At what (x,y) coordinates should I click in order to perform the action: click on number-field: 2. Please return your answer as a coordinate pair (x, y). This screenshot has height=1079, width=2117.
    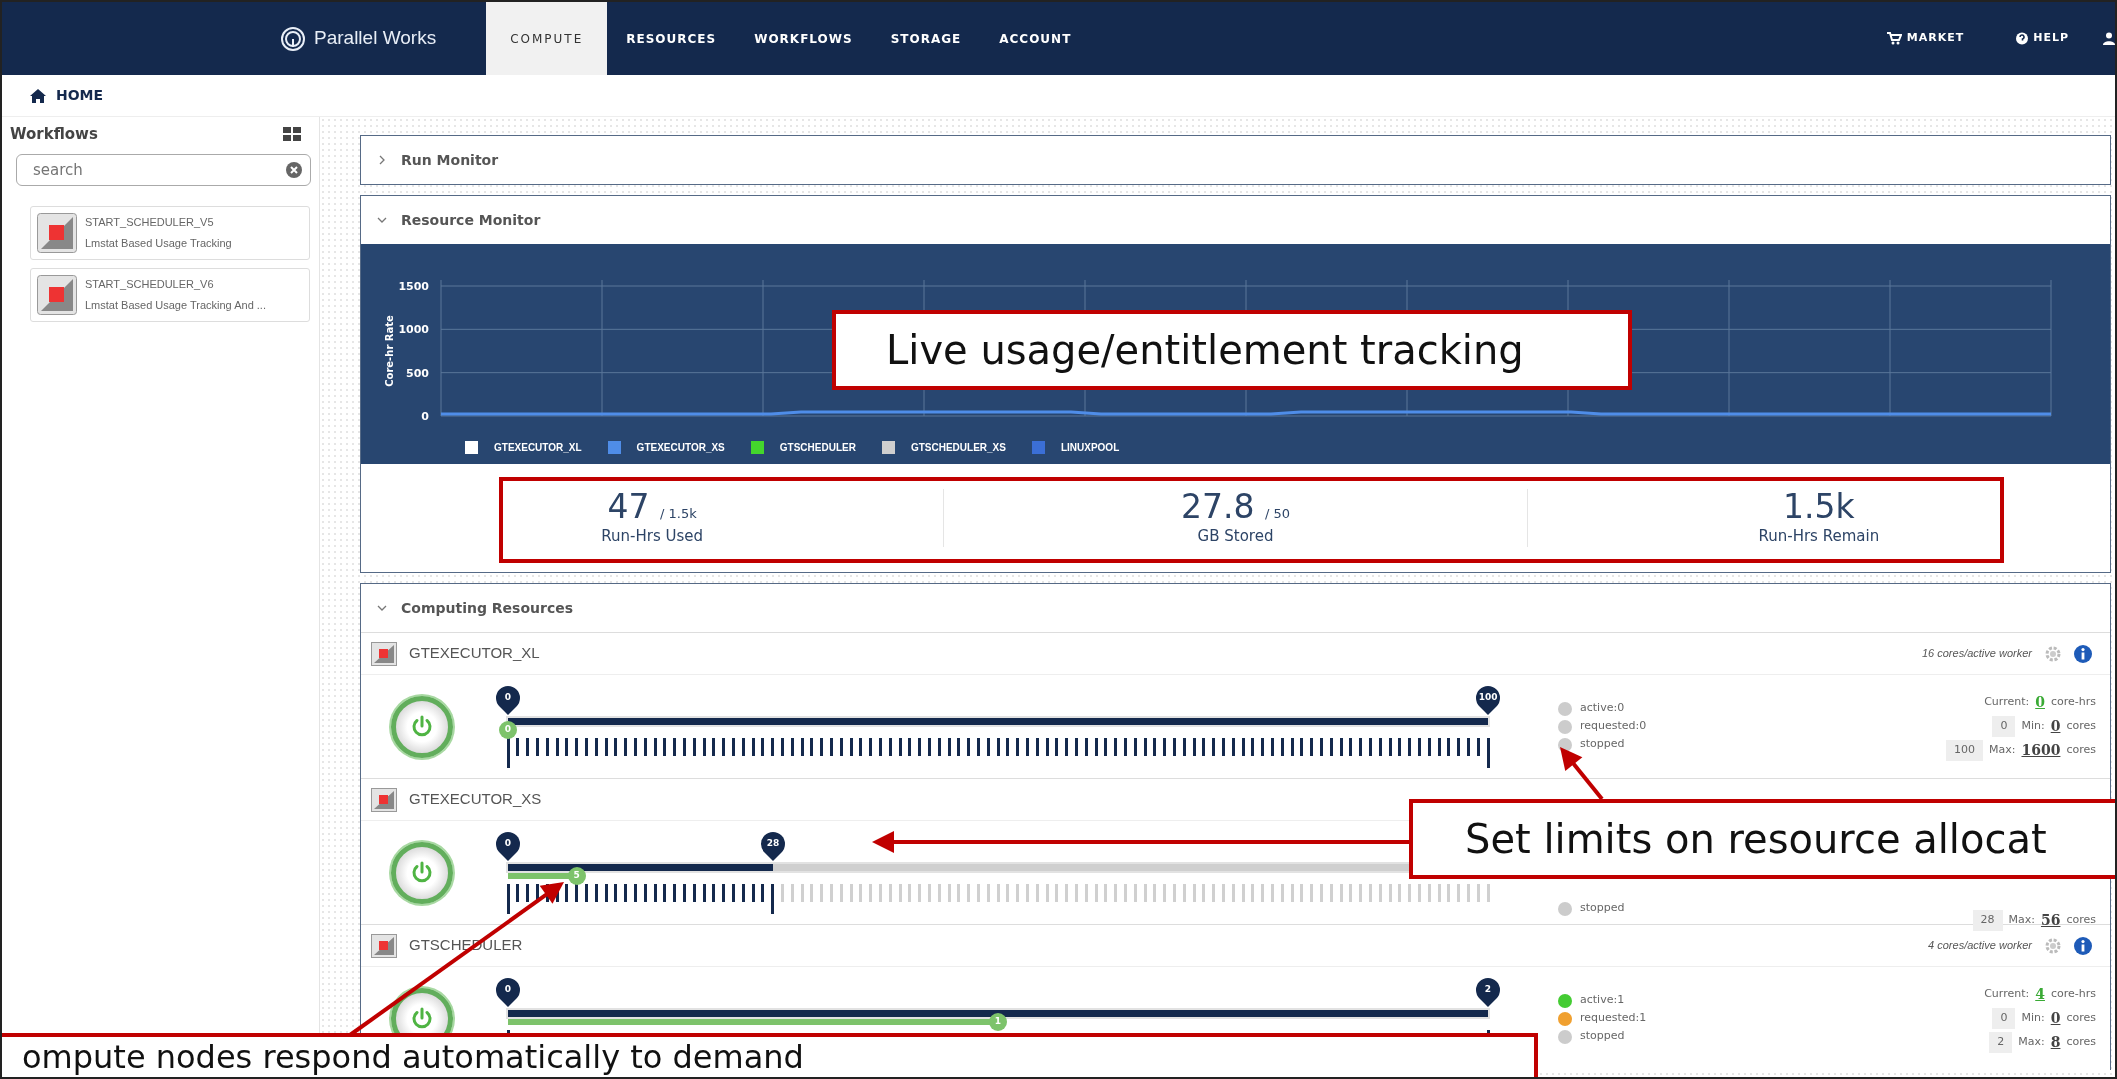
    Looking at the image, I should click on (2001, 1042).